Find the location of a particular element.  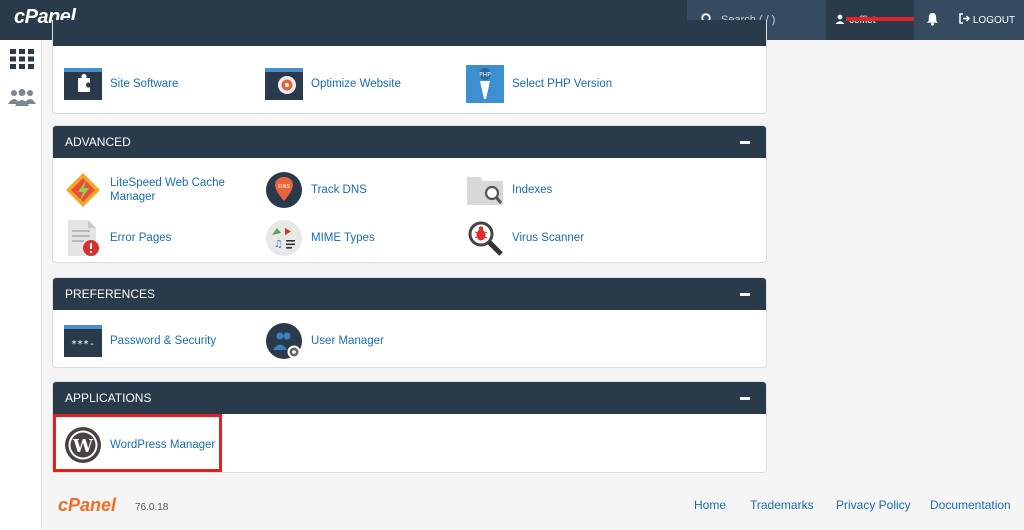

track-dns-label: Track DNS is located at coordinates (339, 190).